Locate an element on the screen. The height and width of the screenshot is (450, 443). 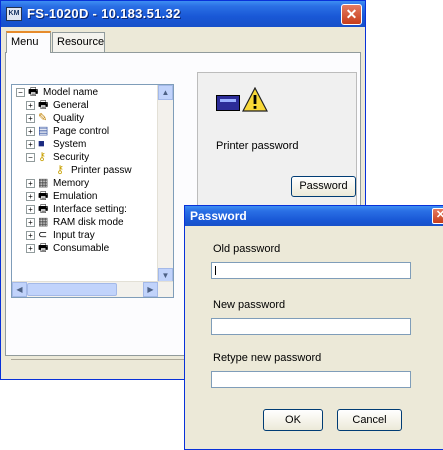
cancel-button: Cancel is located at coordinates (369, 420).